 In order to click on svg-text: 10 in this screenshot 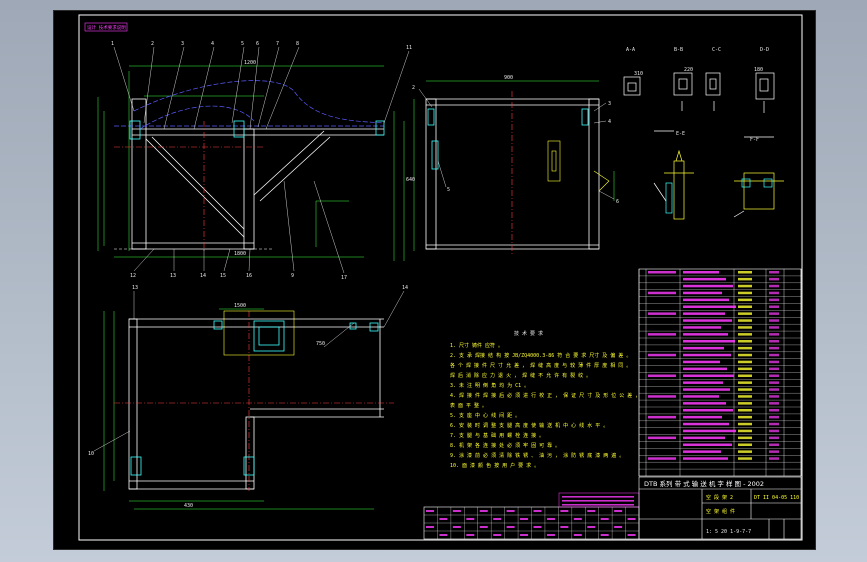, I will do `click(91, 454)`.